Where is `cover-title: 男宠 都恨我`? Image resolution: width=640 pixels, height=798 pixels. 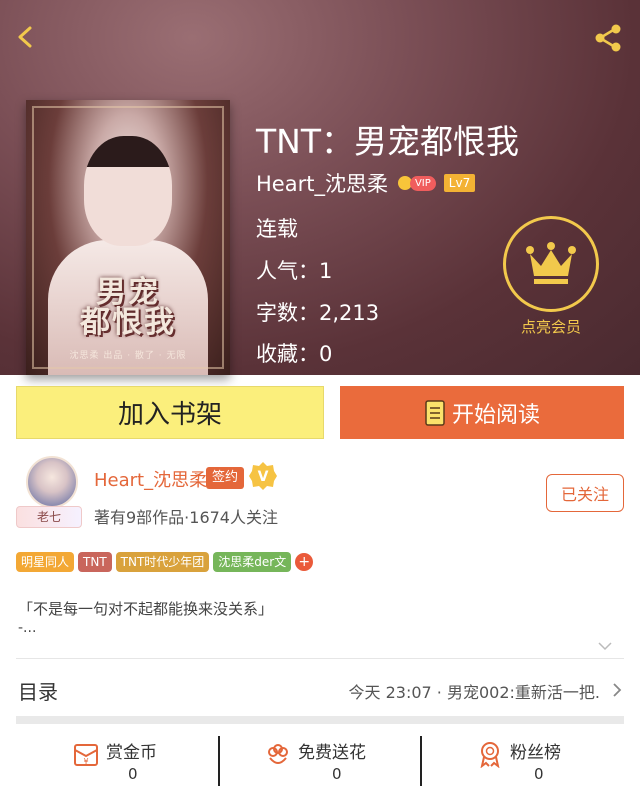 cover-title: 男宠 都恨我 is located at coordinates (128, 308).